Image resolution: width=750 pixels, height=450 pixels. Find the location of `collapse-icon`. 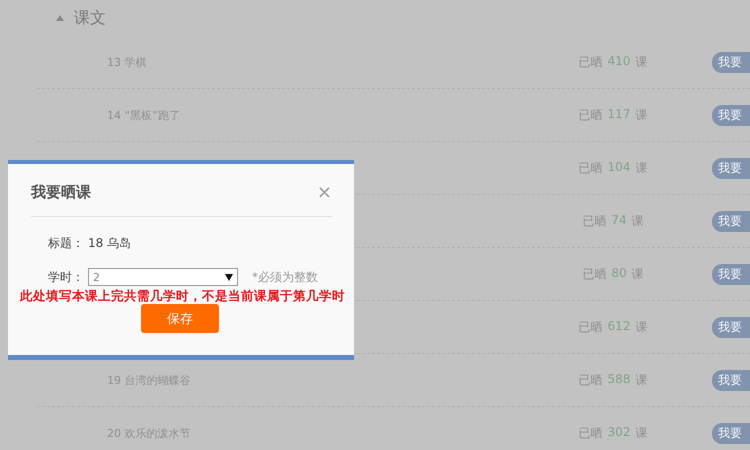

collapse-icon is located at coordinates (60, 18).